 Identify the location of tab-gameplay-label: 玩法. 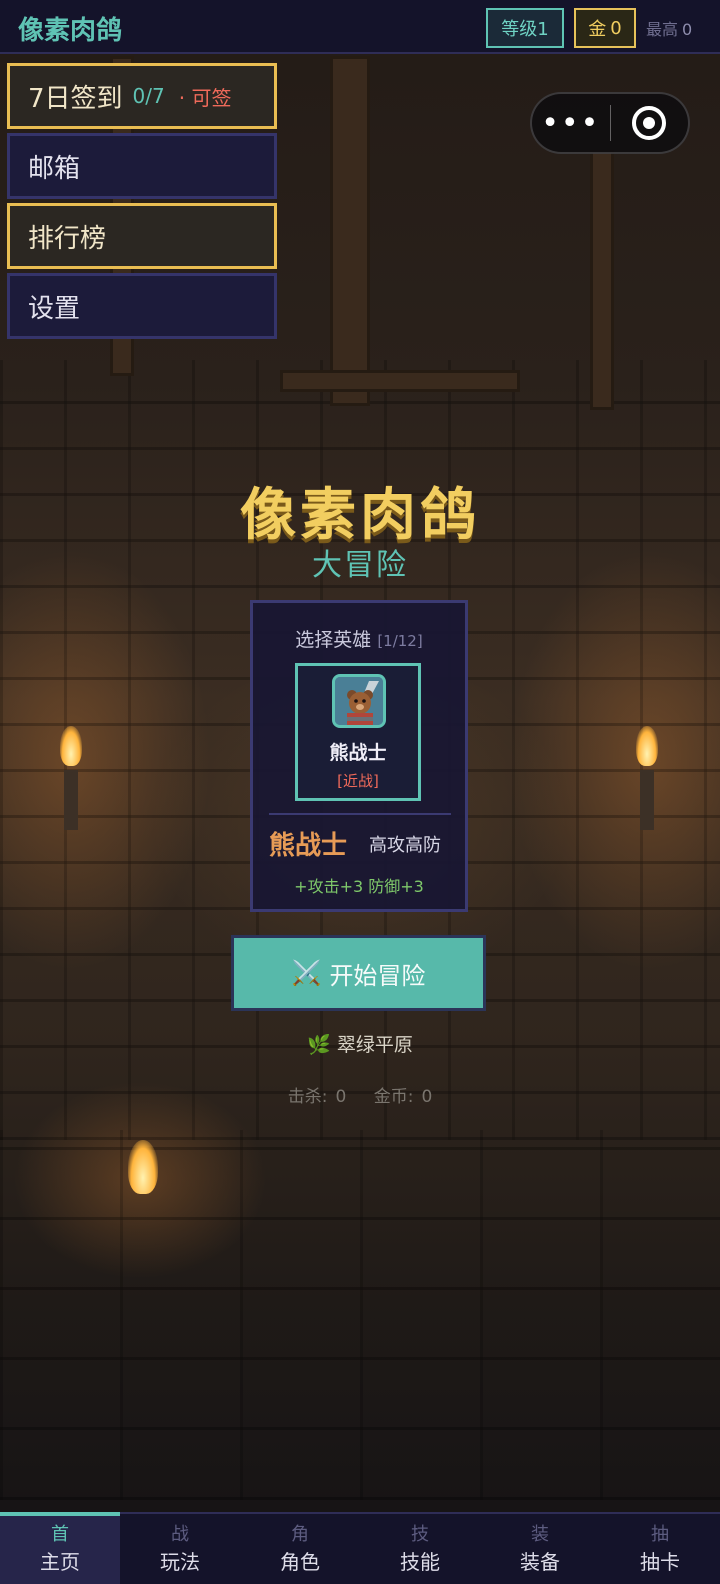
(180, 1562).